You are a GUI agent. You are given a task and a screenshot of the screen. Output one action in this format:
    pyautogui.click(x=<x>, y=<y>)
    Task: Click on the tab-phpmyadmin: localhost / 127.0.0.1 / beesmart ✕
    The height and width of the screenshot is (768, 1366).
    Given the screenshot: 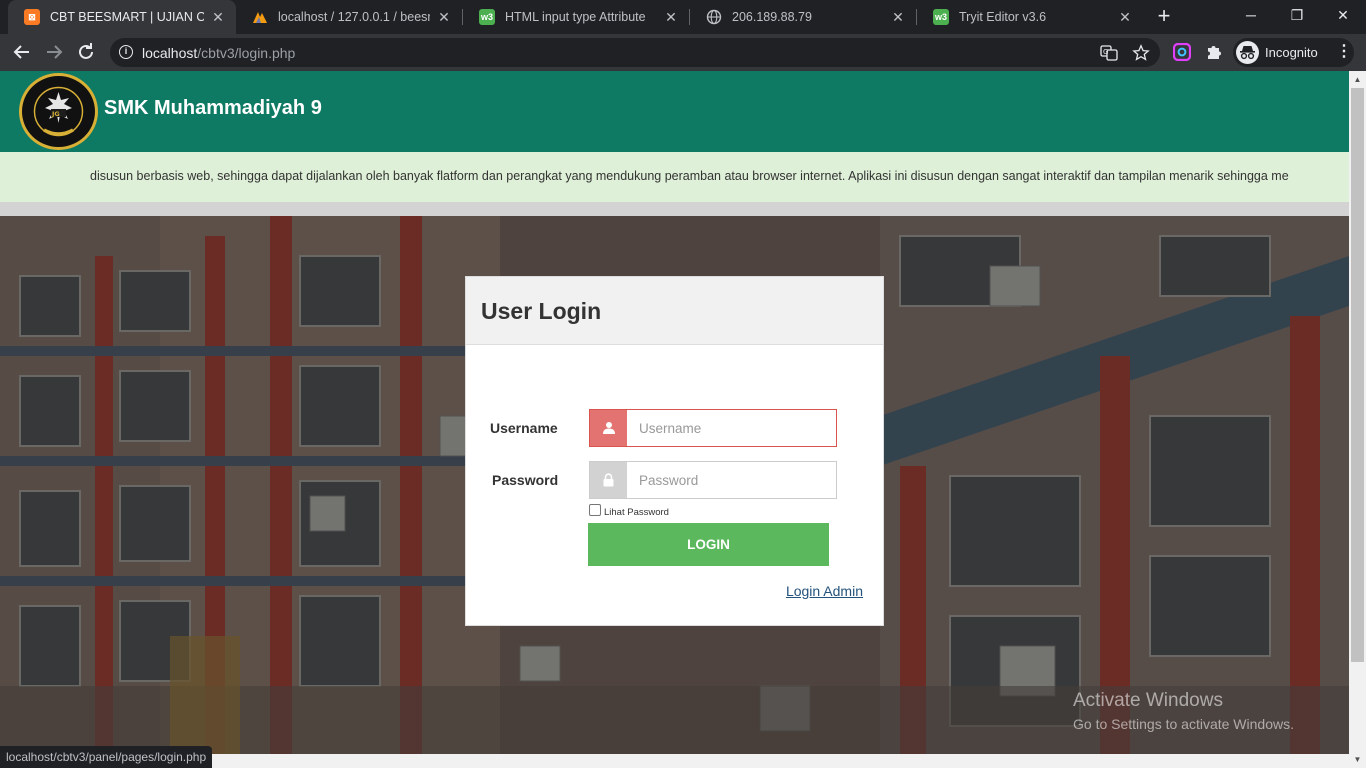 What is the action you would take?
    pyautogui.click(x=349, y=17)
    